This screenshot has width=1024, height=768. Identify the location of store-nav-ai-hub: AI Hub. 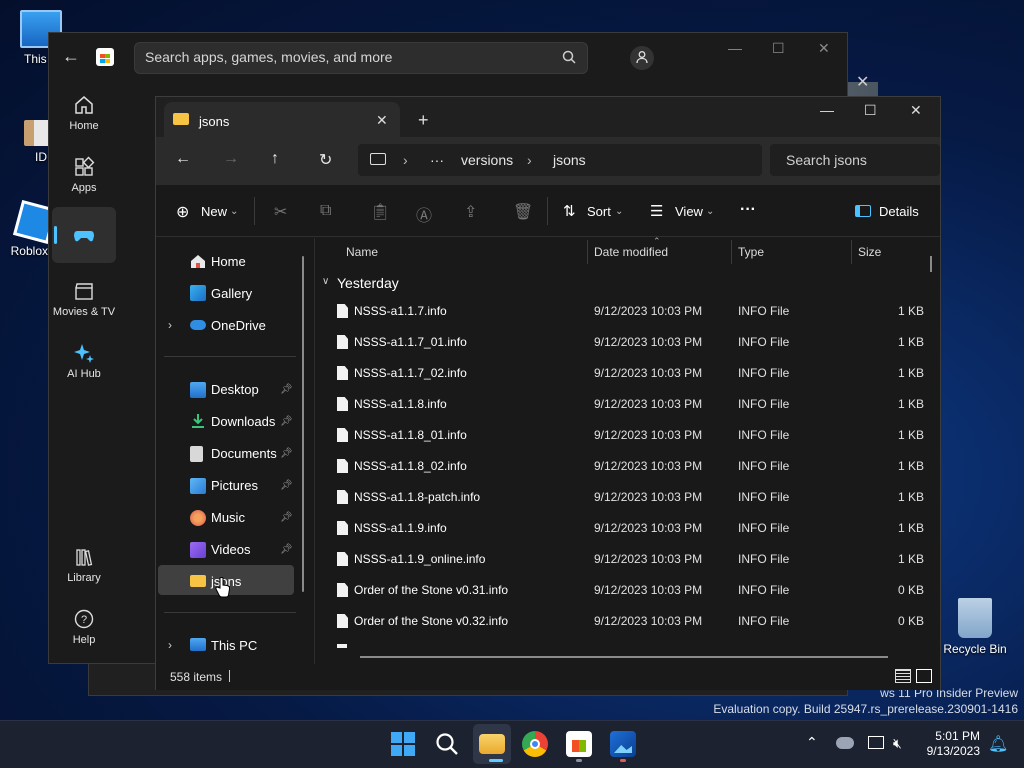
(84, 361).